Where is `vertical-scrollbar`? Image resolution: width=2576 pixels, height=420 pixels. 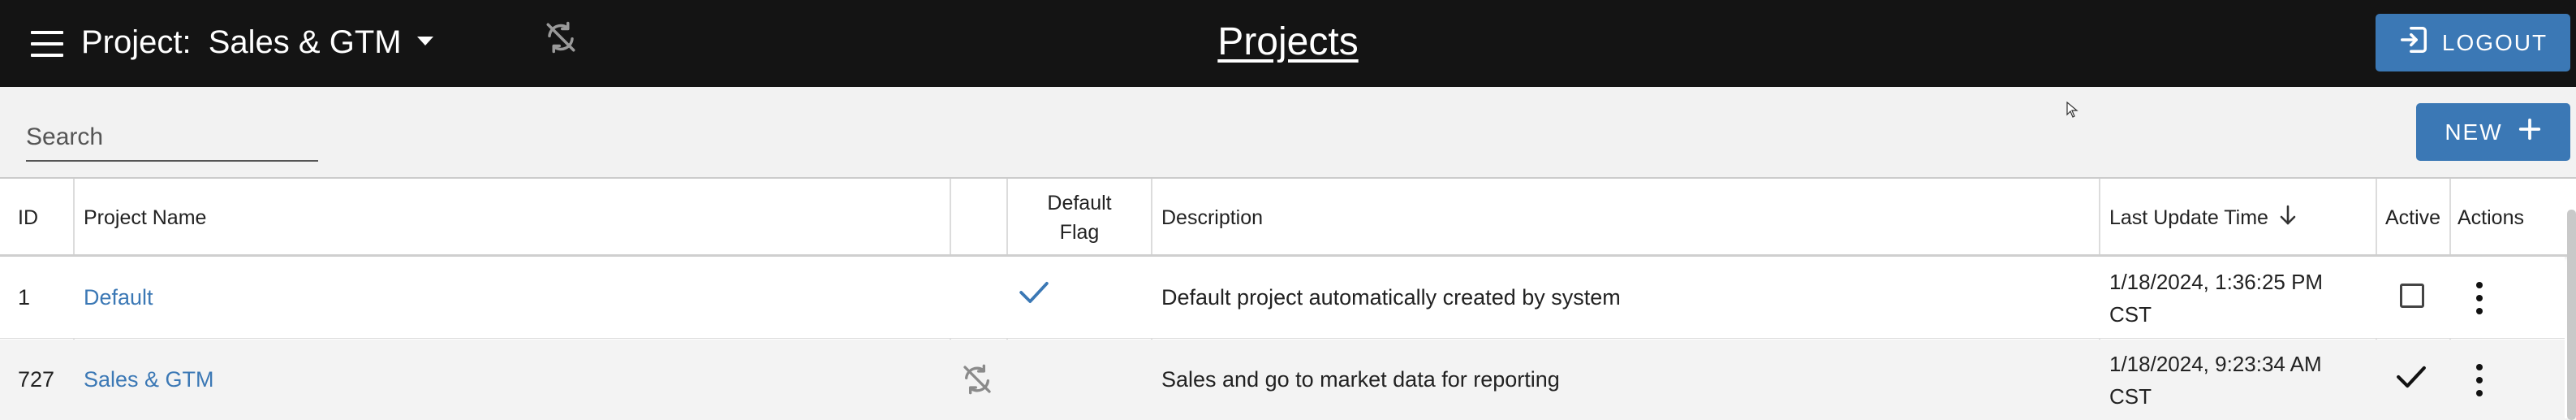 vertical-scrollbar is located at coordinates (2572, 315).